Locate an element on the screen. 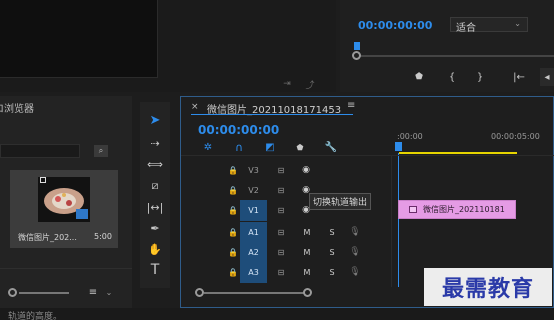 The width and height of the screenshot is (554, 320). track-label-a2: A2 is located at coordinates (253, 252).